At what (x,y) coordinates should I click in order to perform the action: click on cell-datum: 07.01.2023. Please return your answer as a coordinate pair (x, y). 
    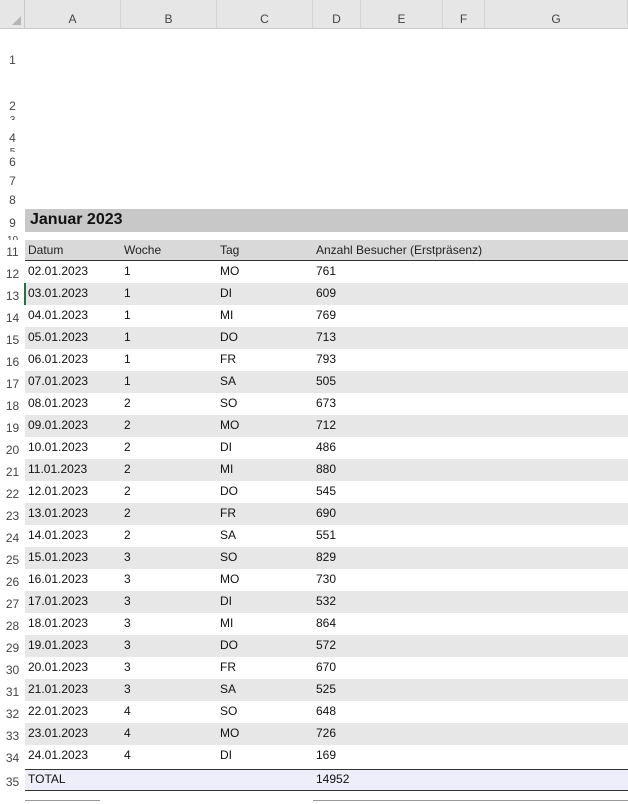
    Looking at the image, I should click on (58, 381).